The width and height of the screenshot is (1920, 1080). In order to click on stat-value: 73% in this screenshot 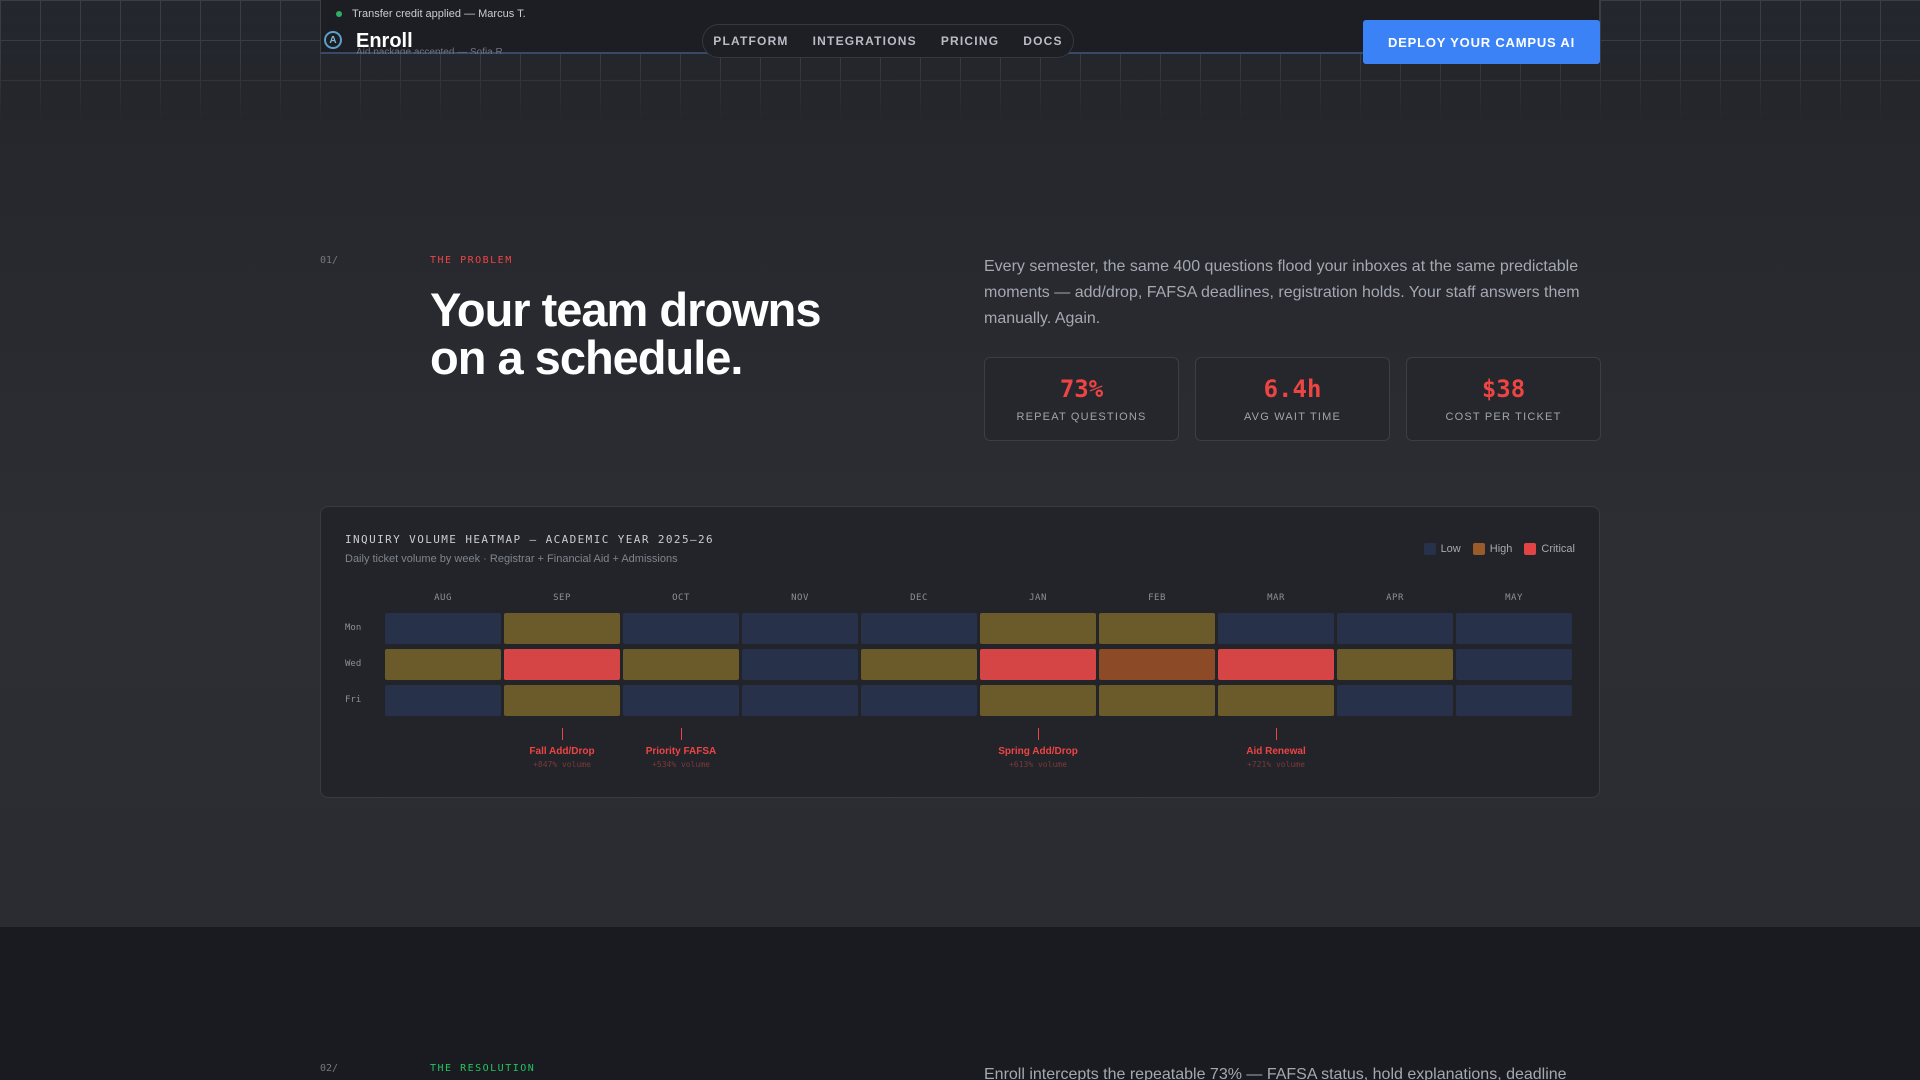, I will do `click(1081, 389)`.